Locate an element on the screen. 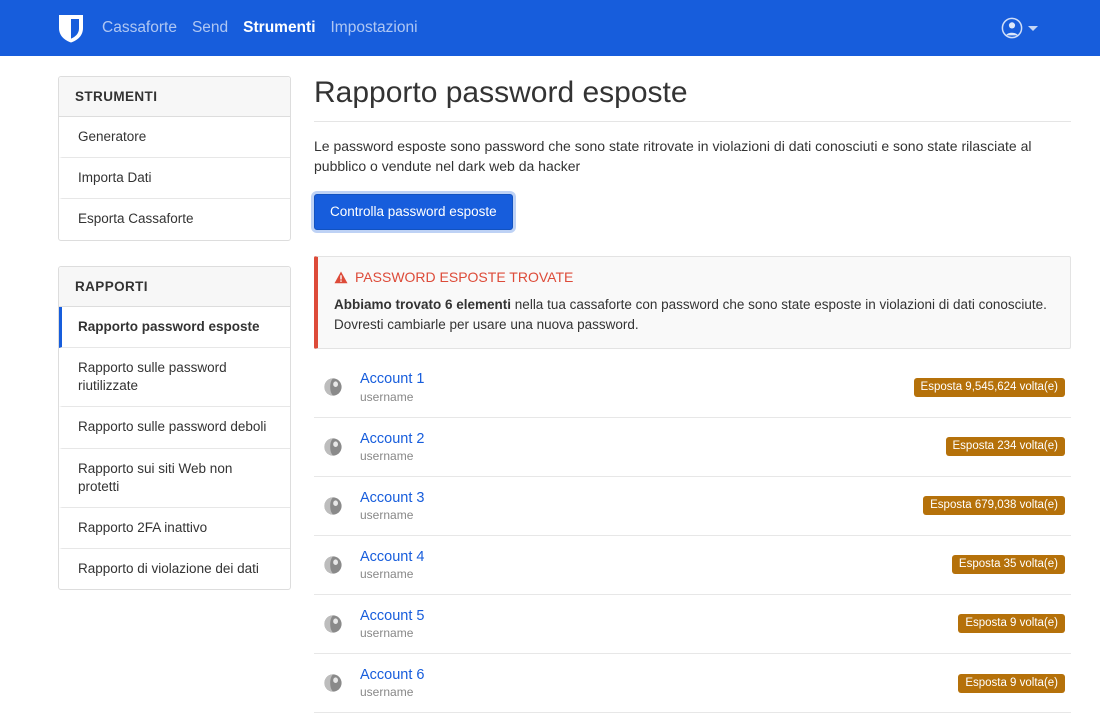 The width and height of the screenshot is (1100, 713). list-item-main: Account 5 username is located at coordinates (653, 624).